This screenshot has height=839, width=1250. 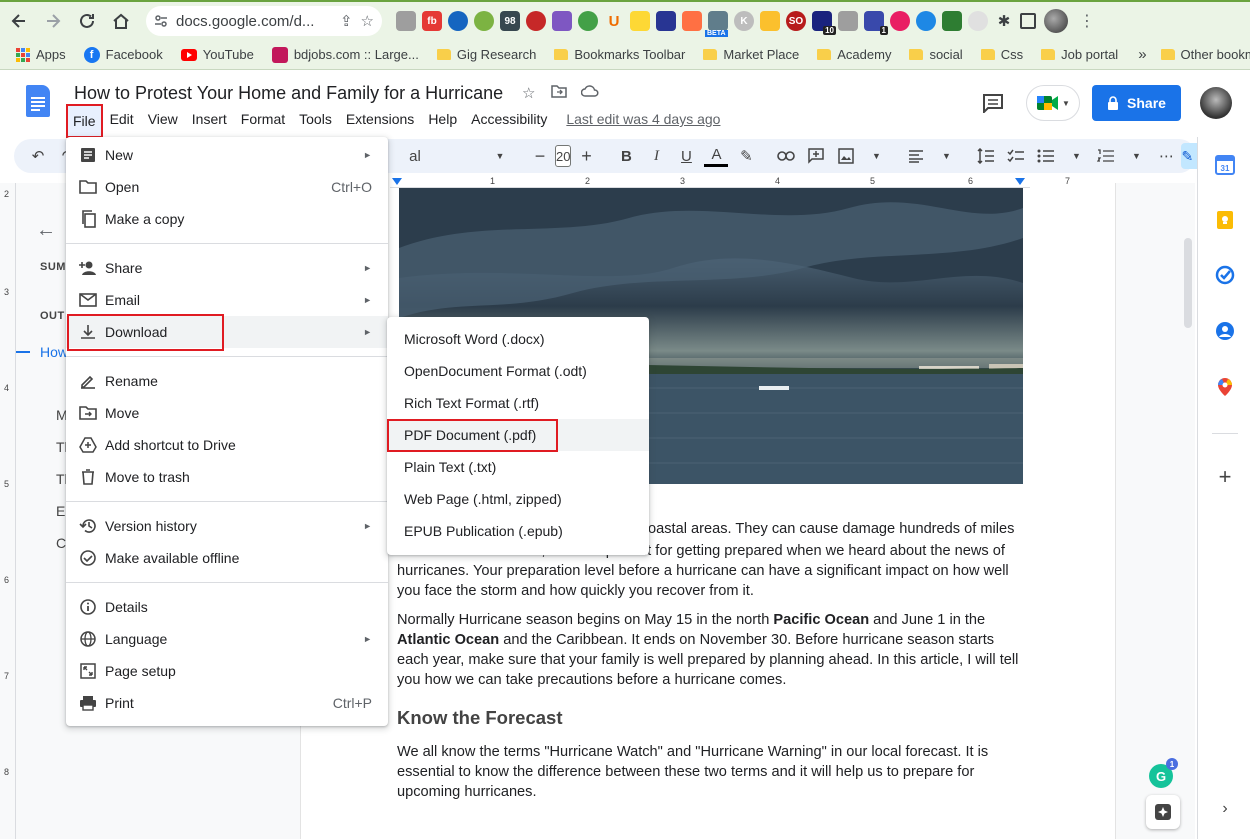 I want to click on file-menu-version-history: Version history ►, so click(x=227, y=526).